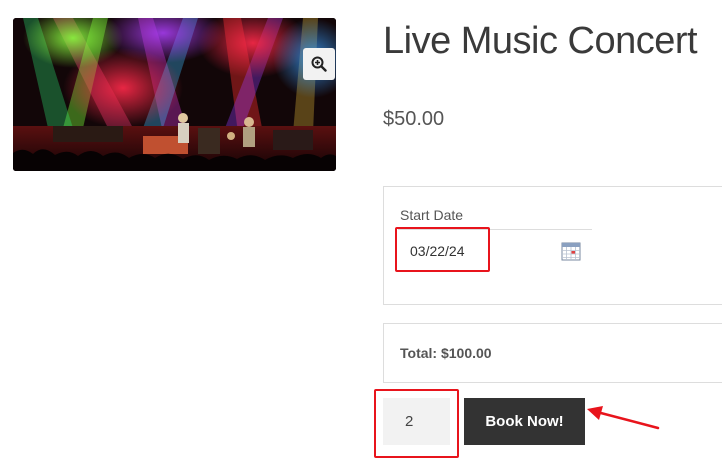 The image size is (722, 469). I want to click on total-section: Total: $100.00, so click(552, 353).